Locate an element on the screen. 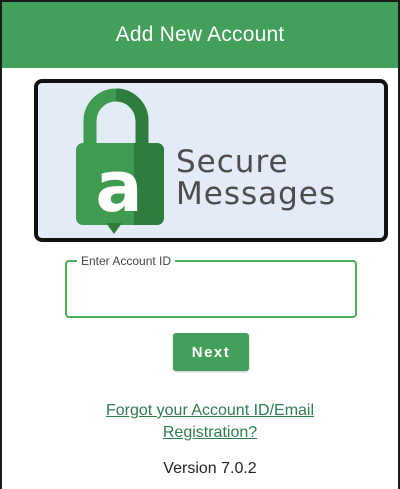  logo-text-messages: Messages is located at coordinates (256, 194).